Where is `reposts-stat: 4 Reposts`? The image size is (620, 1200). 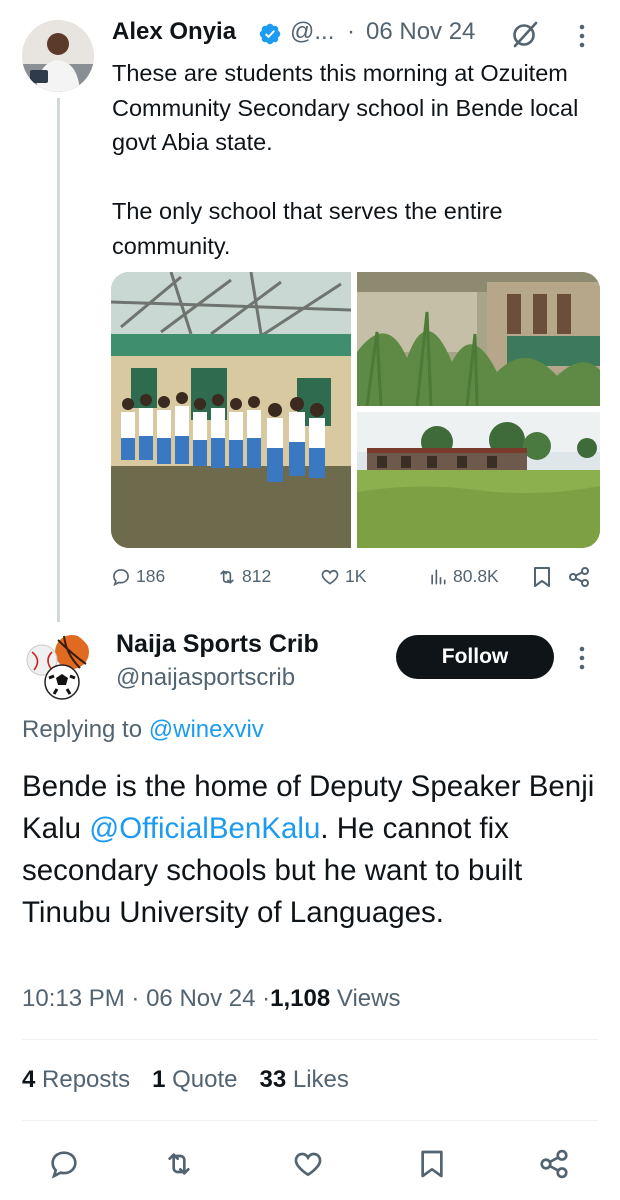
reposts-stat: 4 Reposts is located at coordinates (76, 1080).